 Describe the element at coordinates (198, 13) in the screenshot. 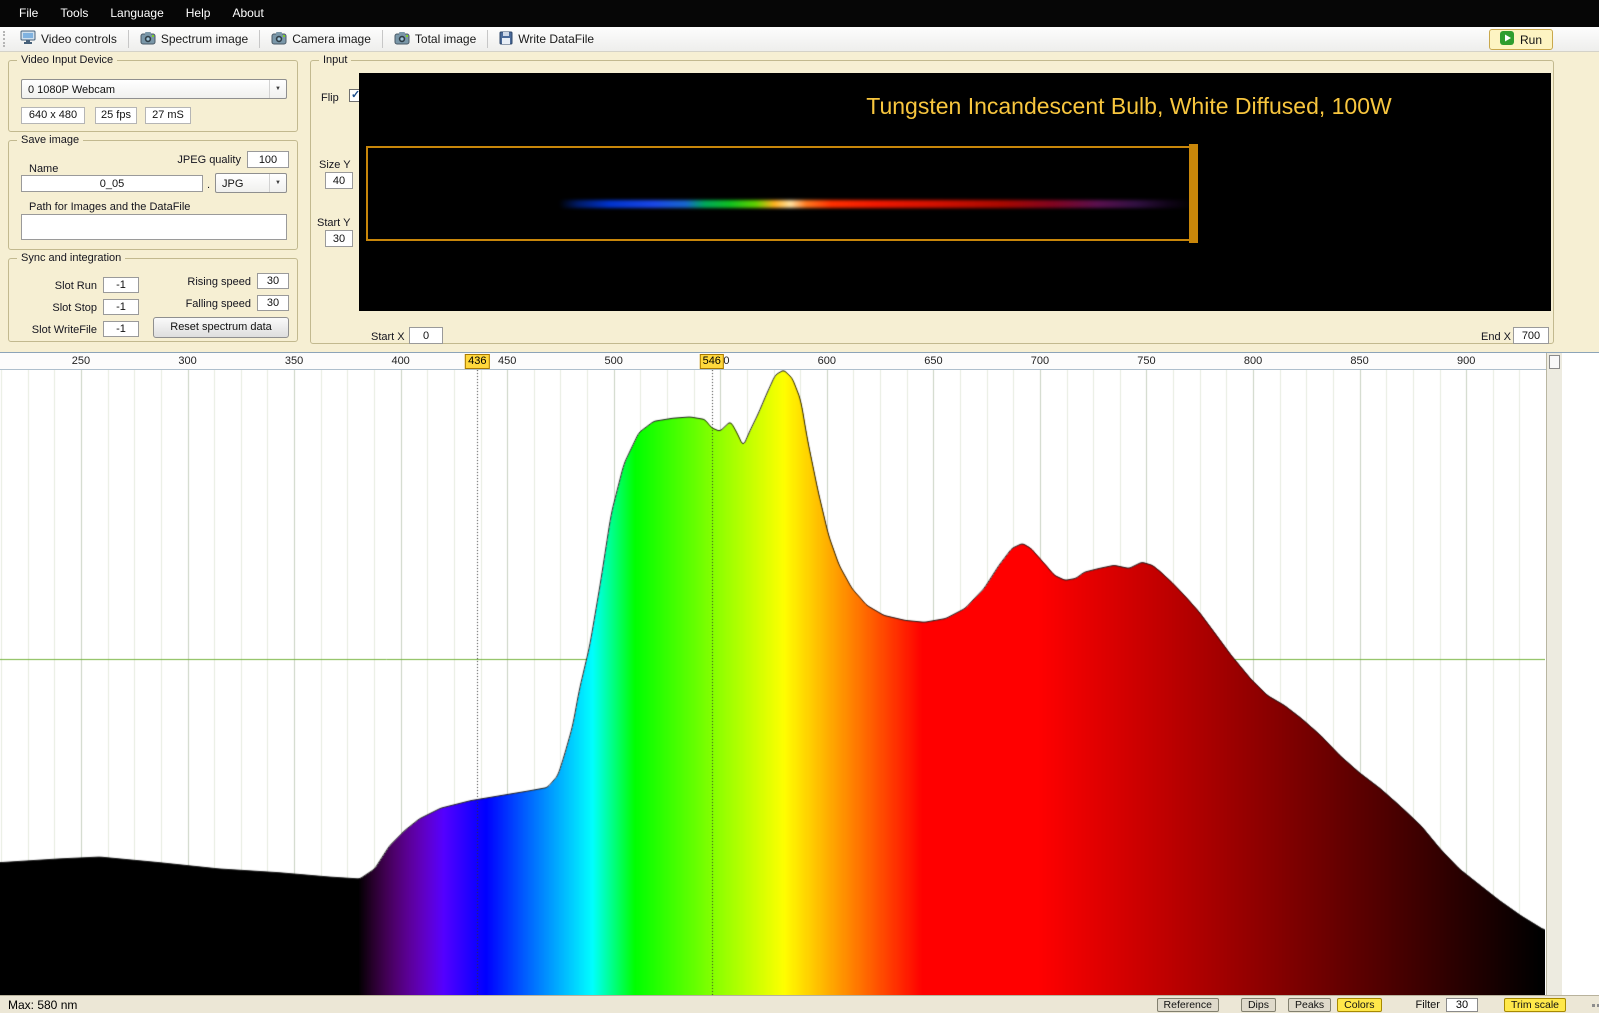

I see `menu-item-help: Help` at that location.